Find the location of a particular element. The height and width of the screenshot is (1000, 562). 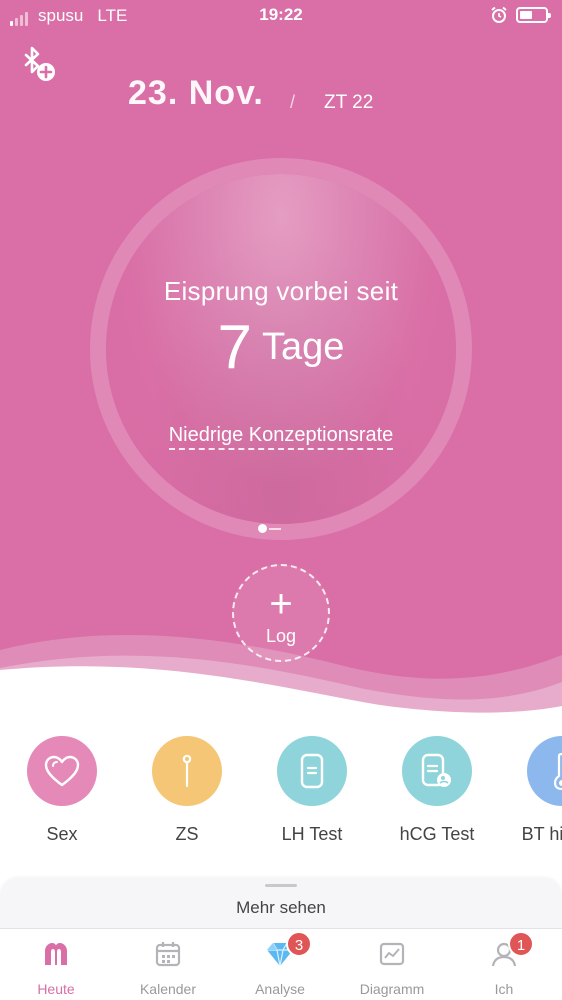

battery-icon is located at coordinates (533, 15).